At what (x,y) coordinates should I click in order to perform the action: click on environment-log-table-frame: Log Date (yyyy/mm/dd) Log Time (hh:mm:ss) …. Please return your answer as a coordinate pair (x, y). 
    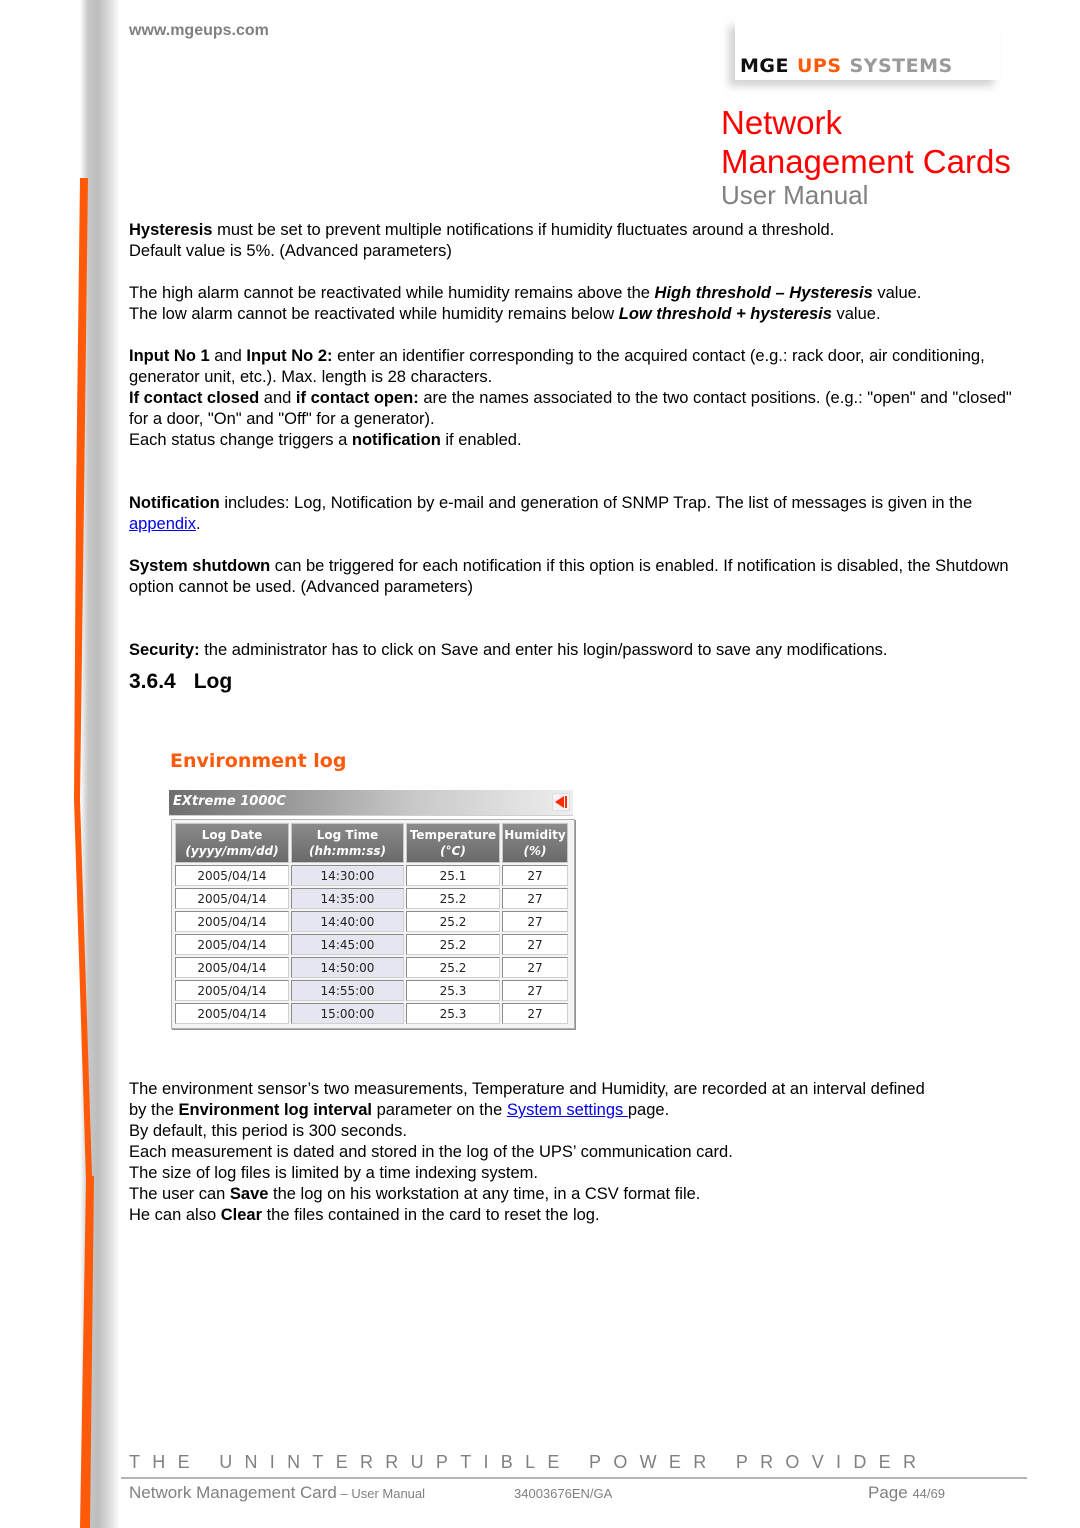
    Looking at the image, I should click on (373, 924).